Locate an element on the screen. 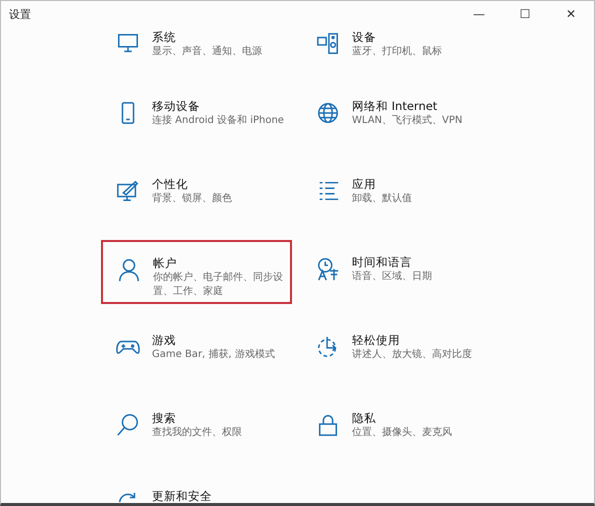 This screenshot has width=595, height=506. tile-description: 背景、锁屏、颜色 is located at coordinates (192, 199).